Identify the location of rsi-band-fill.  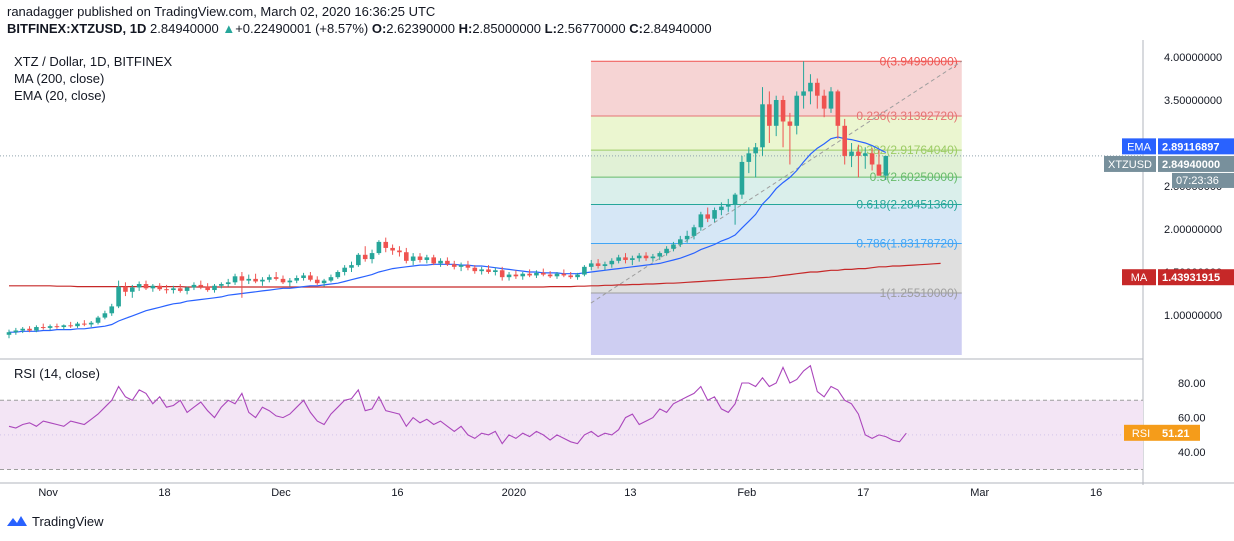
(571, 435).